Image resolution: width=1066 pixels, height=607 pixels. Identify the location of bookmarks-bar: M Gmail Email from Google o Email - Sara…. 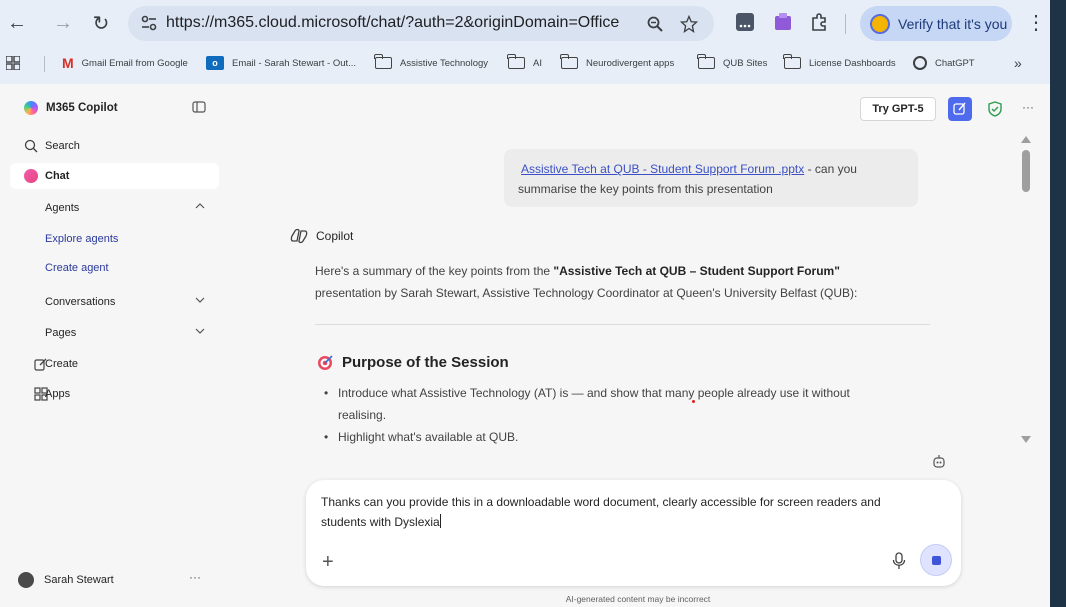
(525, 63).